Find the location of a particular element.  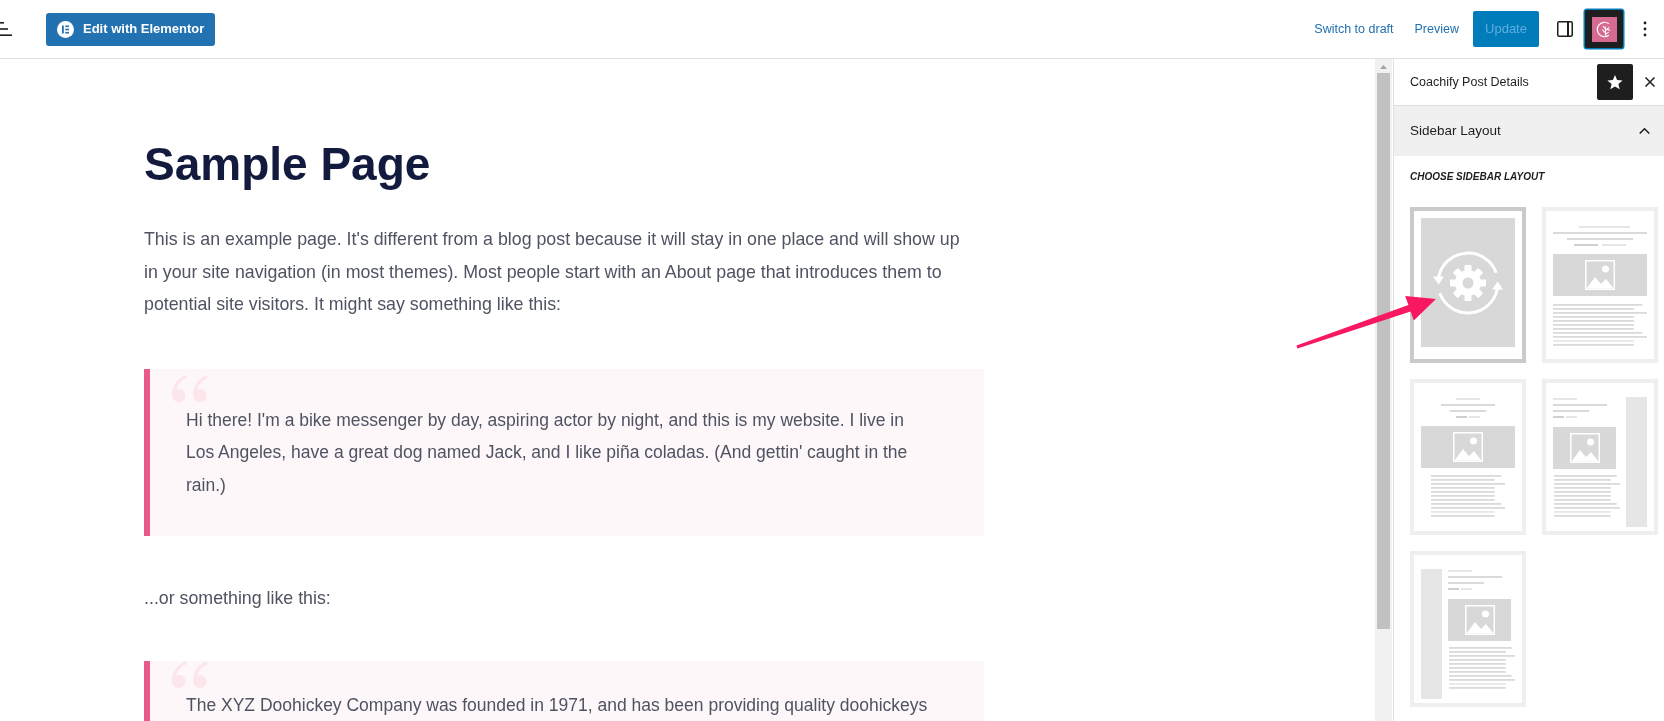

scrollbar is located at coordinates (1383, 390).